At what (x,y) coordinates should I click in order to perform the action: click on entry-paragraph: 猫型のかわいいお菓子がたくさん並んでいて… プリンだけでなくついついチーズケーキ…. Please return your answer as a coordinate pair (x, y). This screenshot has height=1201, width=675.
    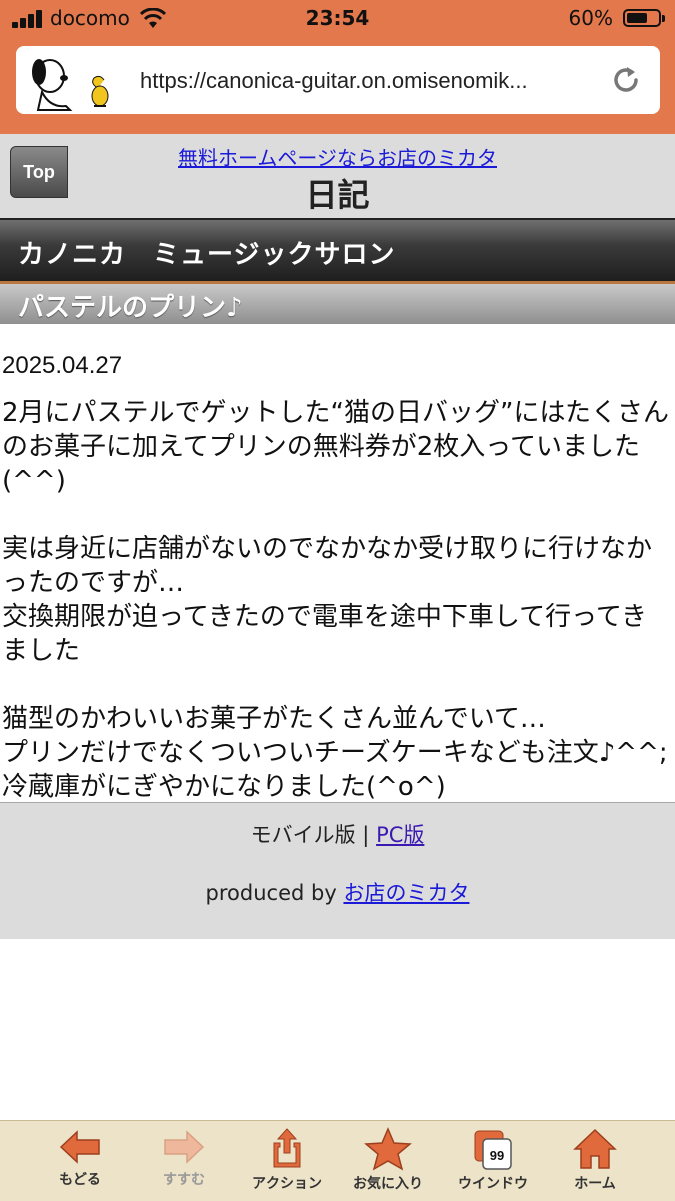
    Looking at the image, I should click on (335, 753).